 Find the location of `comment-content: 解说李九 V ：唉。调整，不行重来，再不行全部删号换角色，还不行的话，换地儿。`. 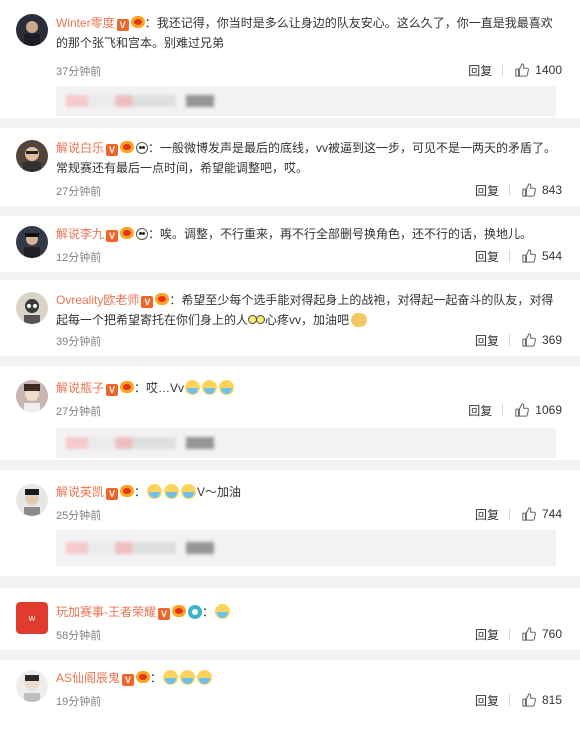

comment-content: 解说李九 V ：唉。调整，不行重来，再不行全部删号换角色，还不行的话，换地儿。 is located at coordinates (294, 234).